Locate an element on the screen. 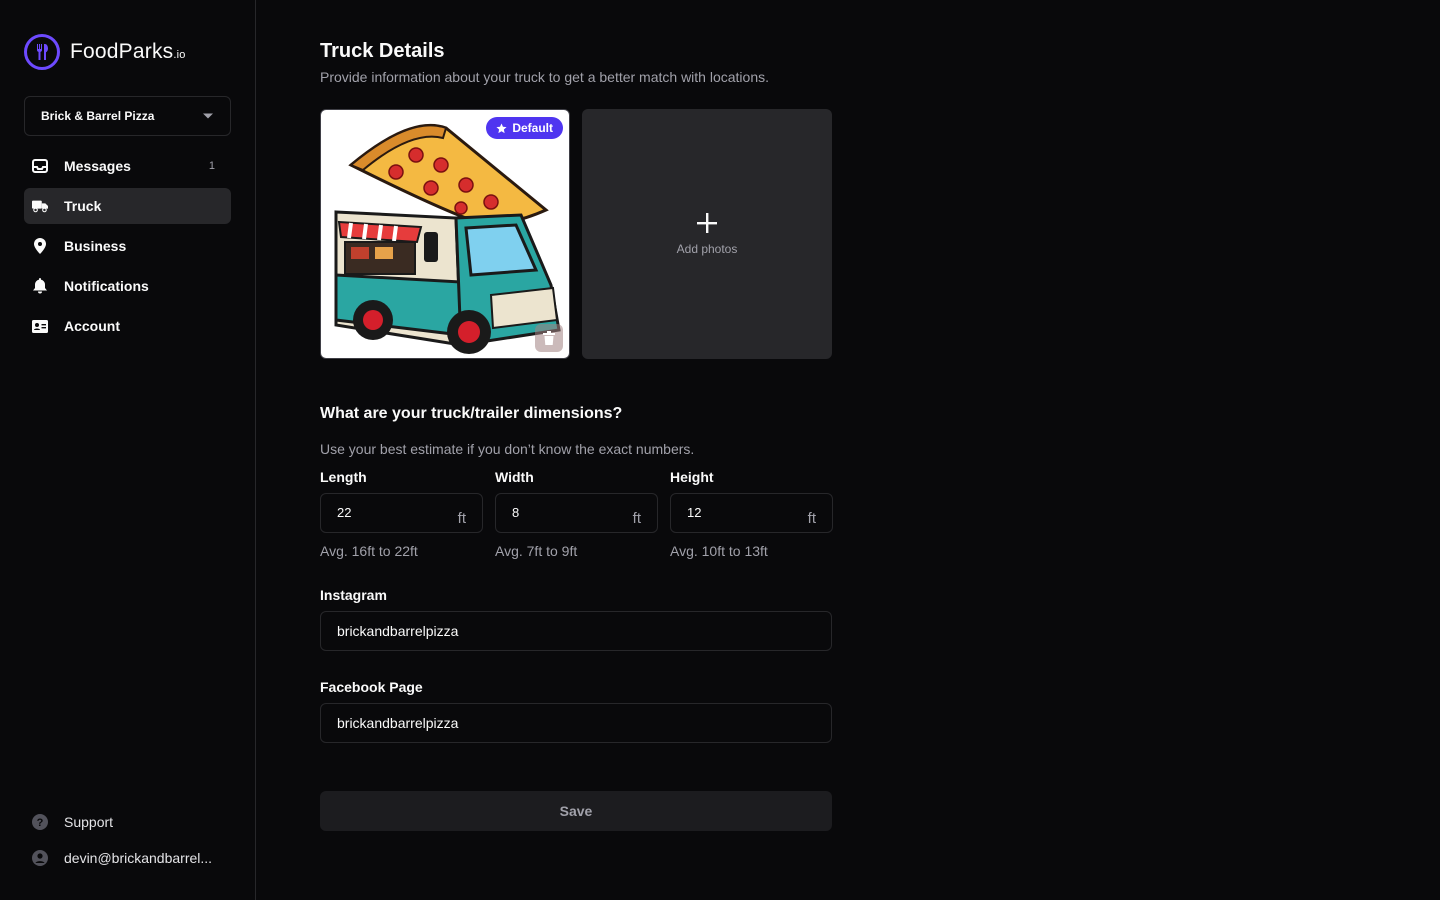 The height and width of the screenshot is (900, 1440). truck-icon is located at coordinates (40, 206).